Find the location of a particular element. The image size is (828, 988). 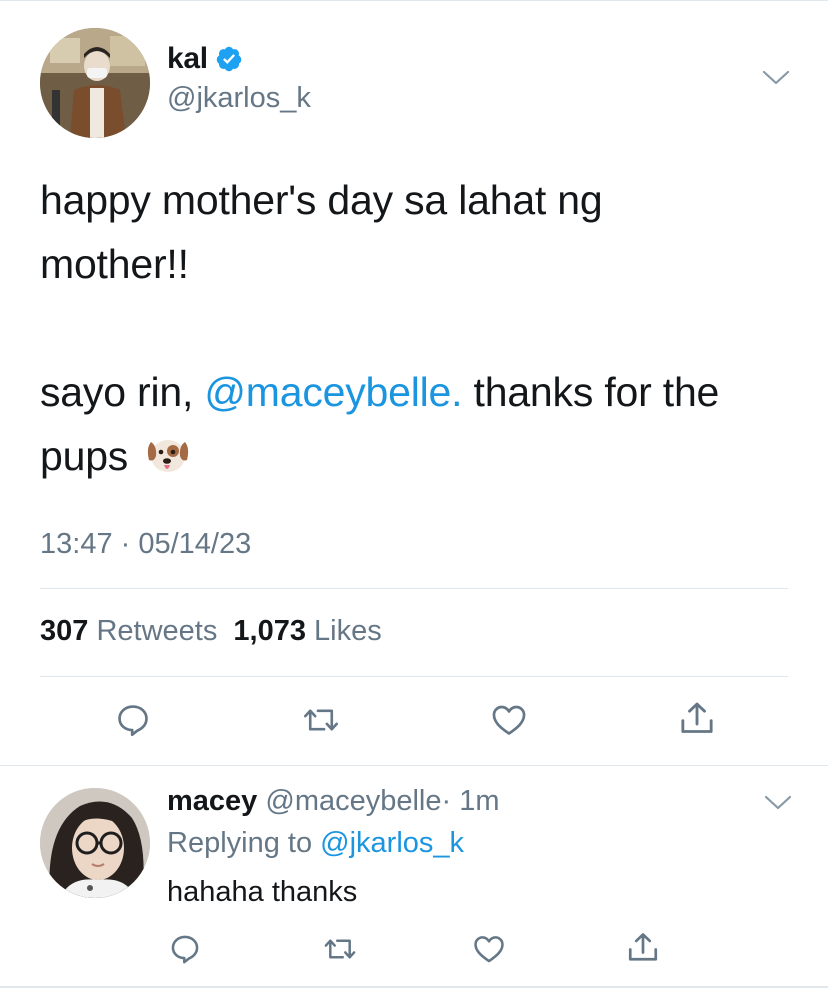

replying-to-line: Replying to @jkarlos_k is located at coordinates (315, 843).